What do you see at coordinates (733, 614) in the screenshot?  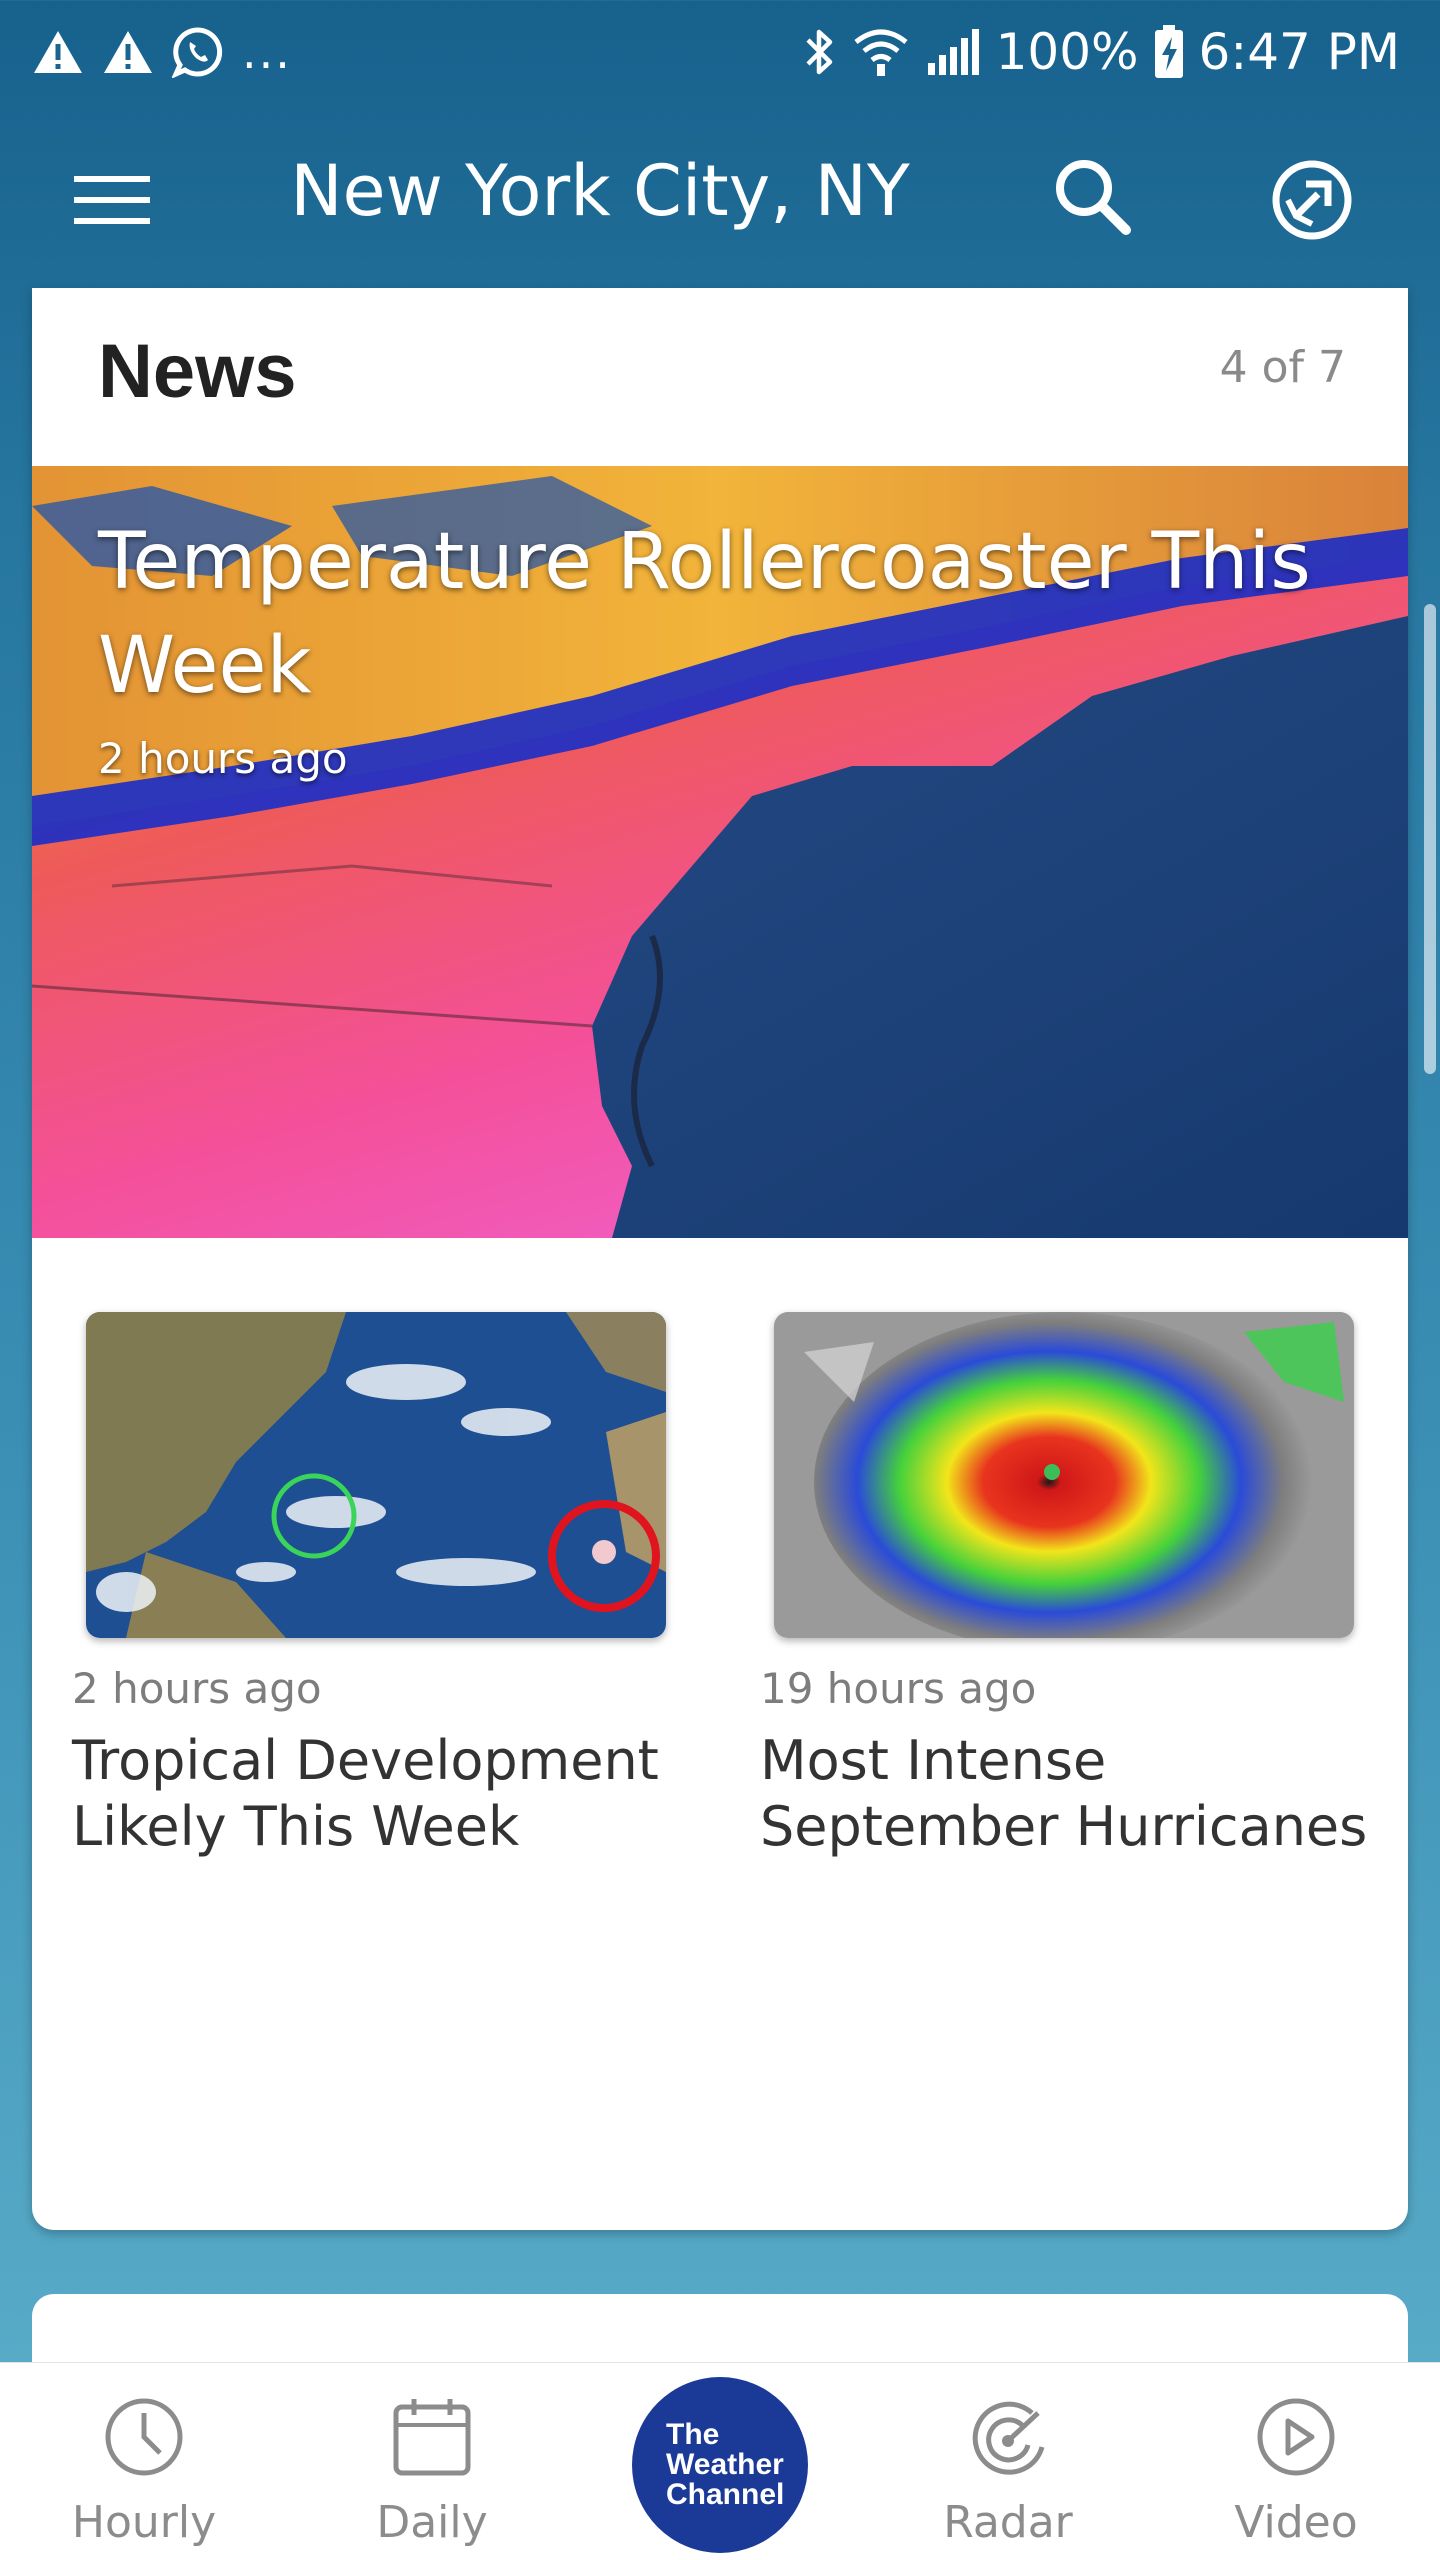 I see `hero-title: Temperature Rollercoaster This Week` at bounding box center [733, 614].